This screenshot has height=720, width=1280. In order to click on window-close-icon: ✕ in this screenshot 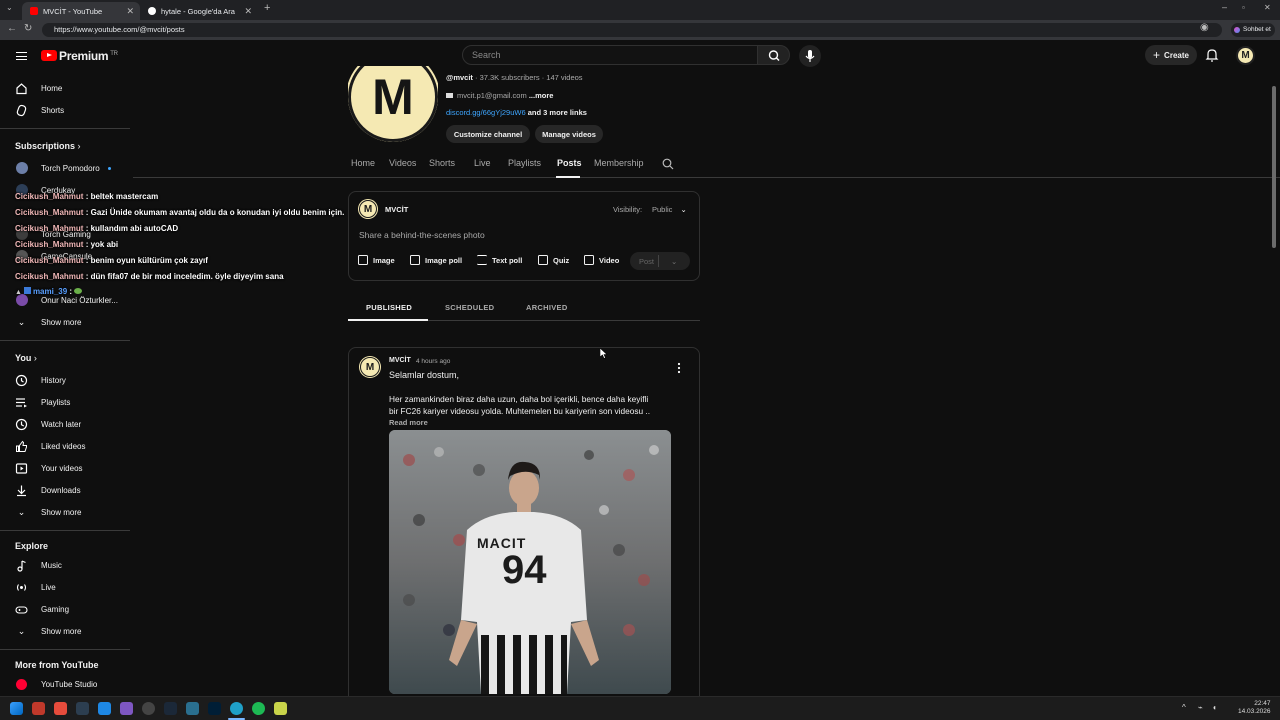, I will do `click(1267, 7)`.